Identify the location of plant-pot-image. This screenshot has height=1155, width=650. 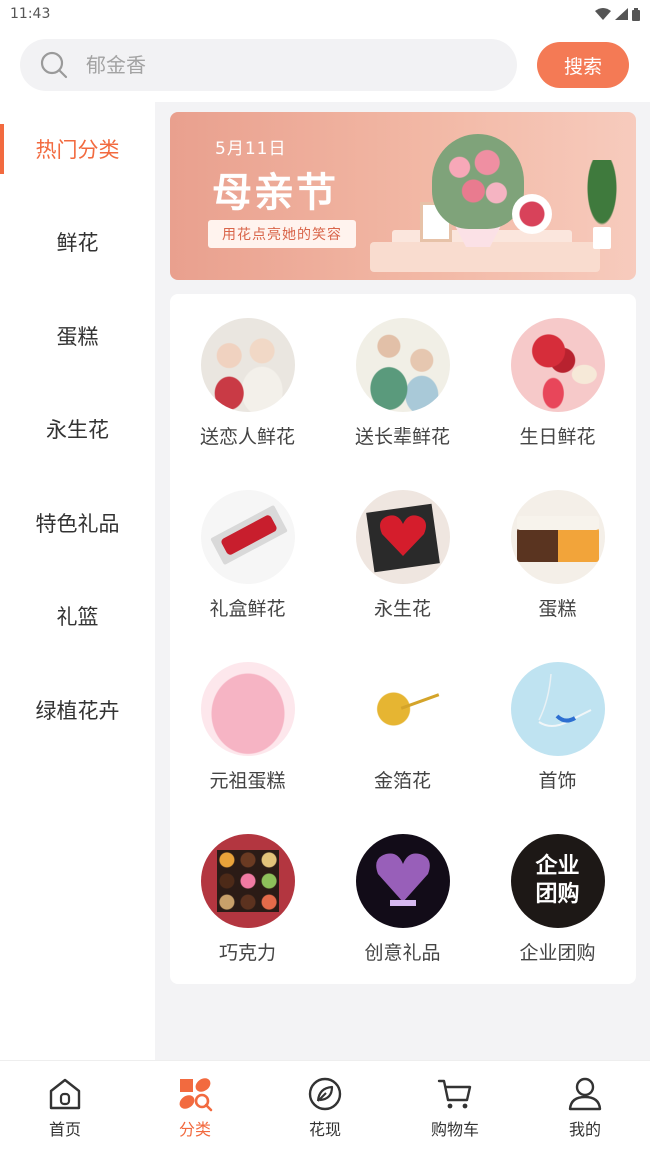
(602, 238).